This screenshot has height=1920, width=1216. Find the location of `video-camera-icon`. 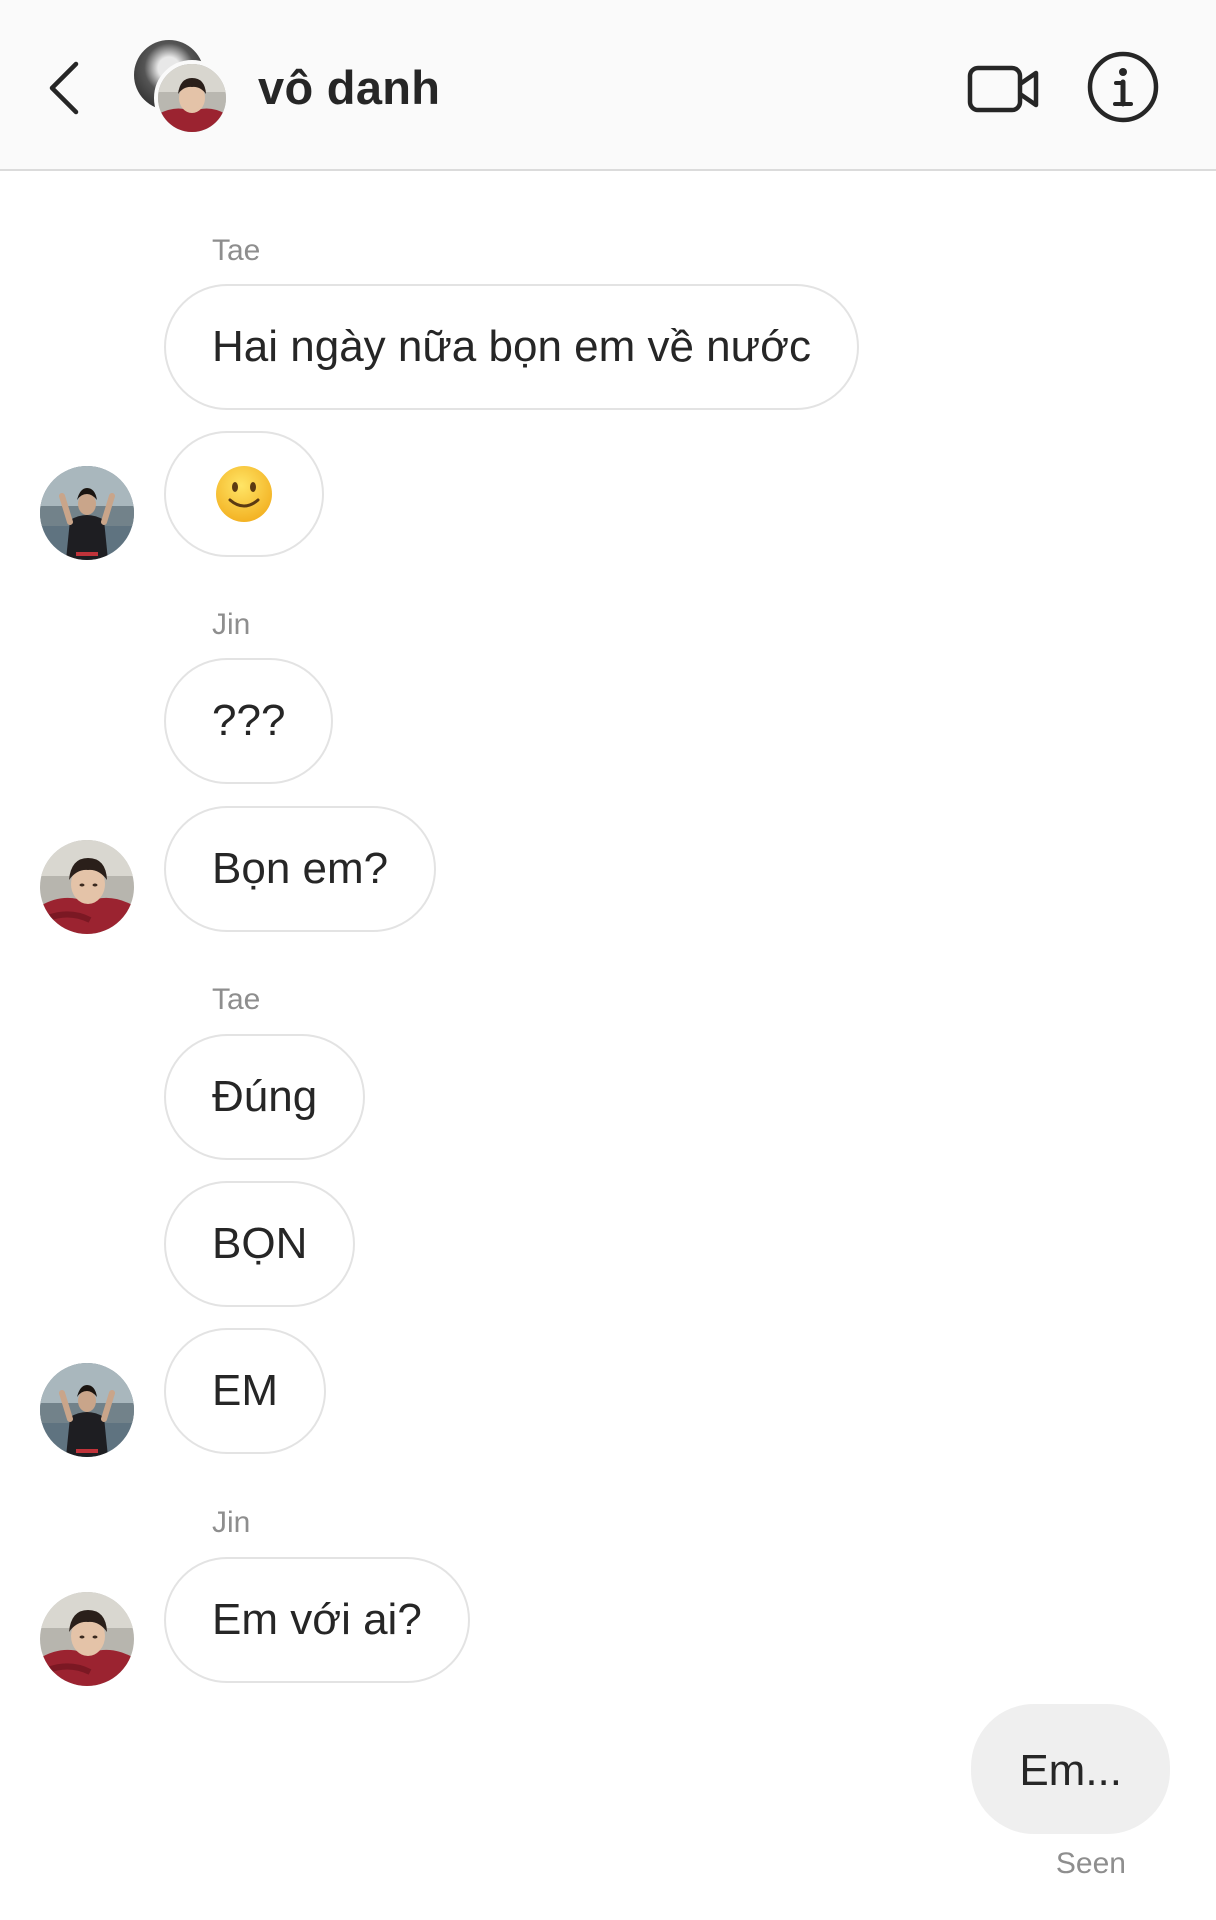

video-camera-icon is located at coordinates (1003, 89).